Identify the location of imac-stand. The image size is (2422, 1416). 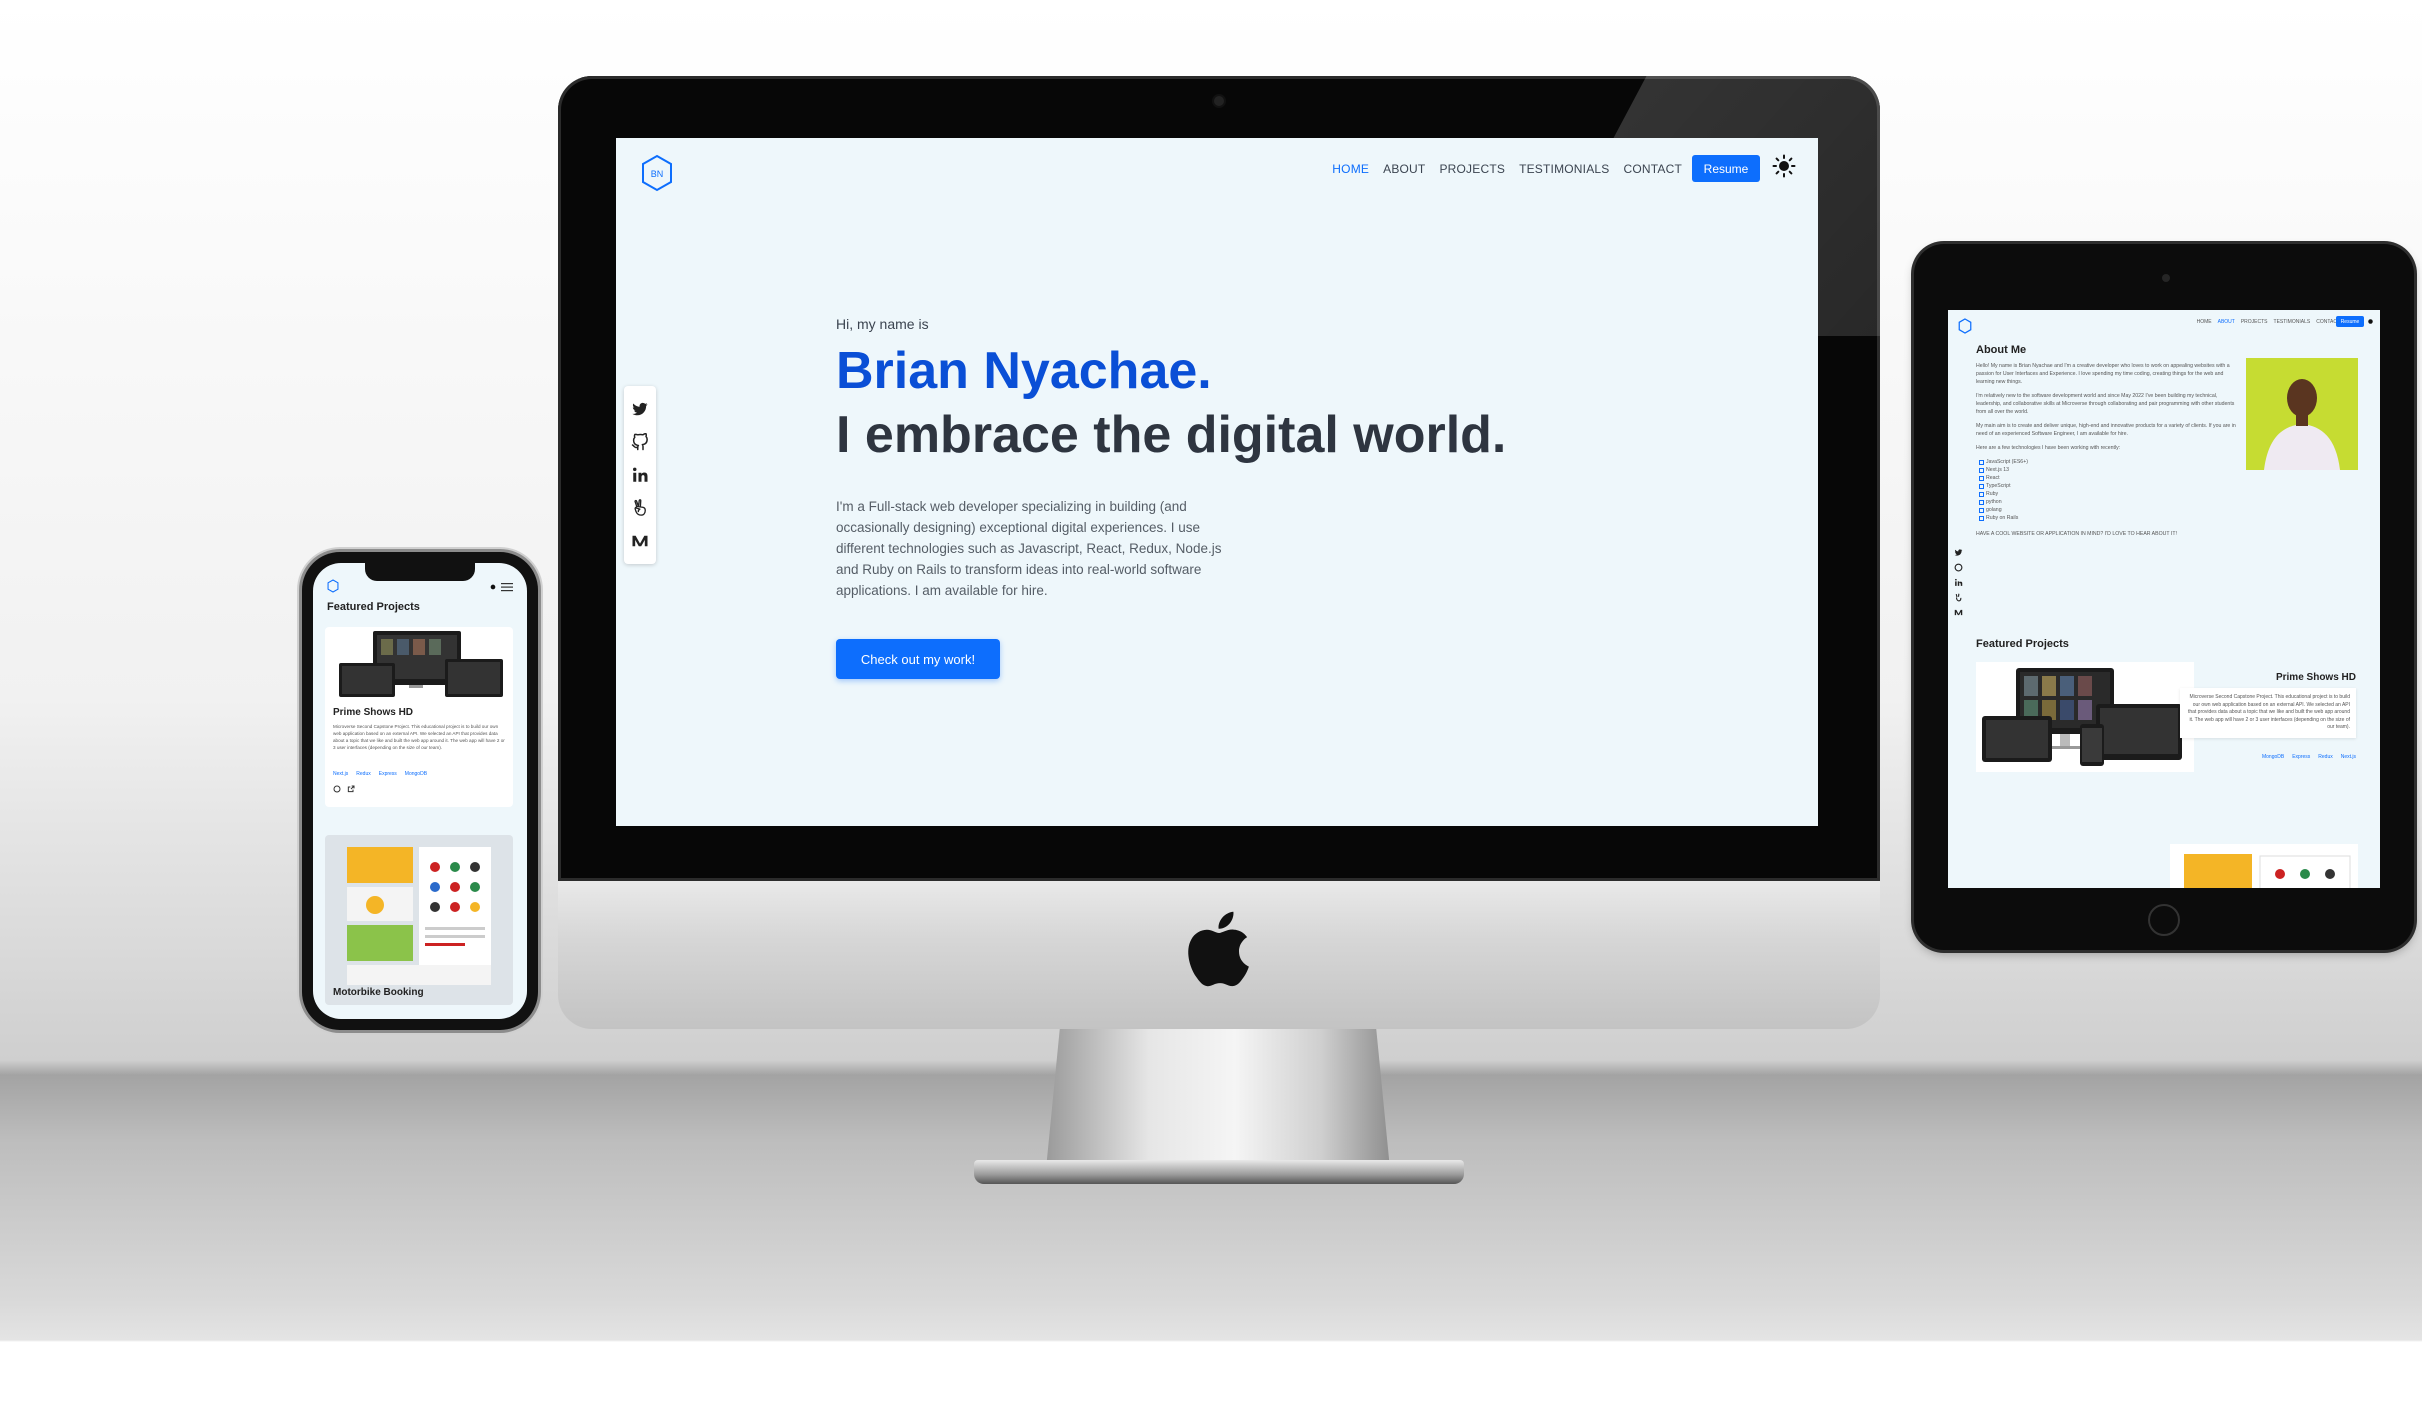
(1218, 1099).